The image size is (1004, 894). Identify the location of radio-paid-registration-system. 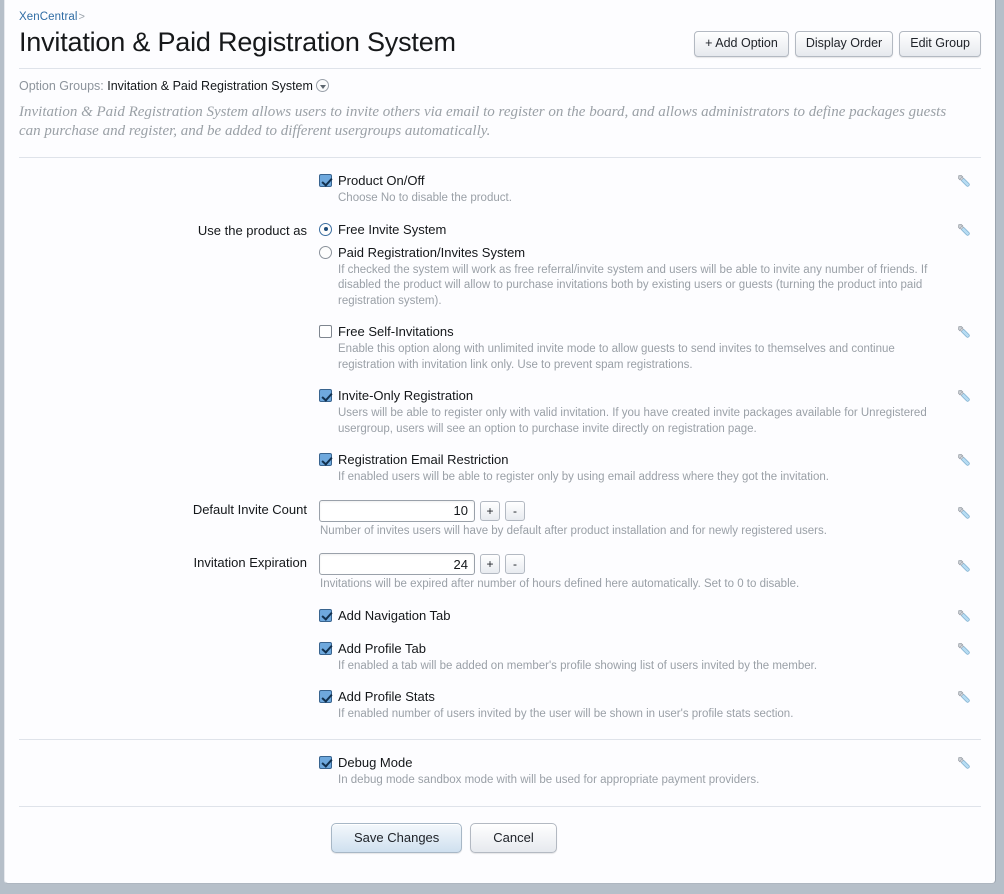
(325, 252).